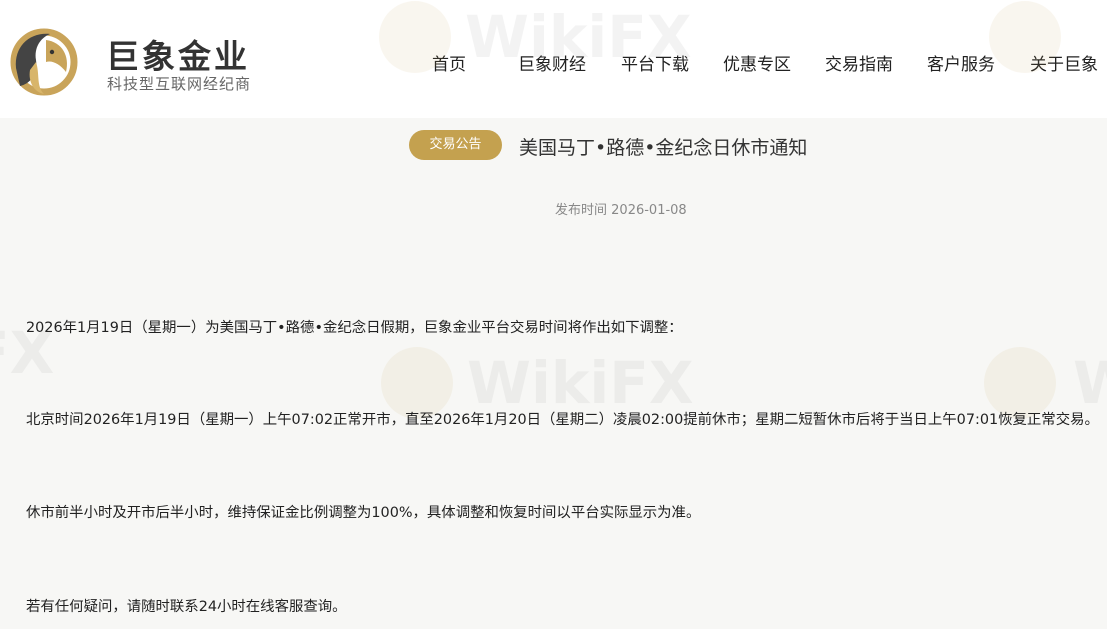 This screenshot has height=629, width=1107. What do you see at coordinates (1090, 383) in the screenshot?
I see `svg-text: W` at bounding box center [1090, 383].